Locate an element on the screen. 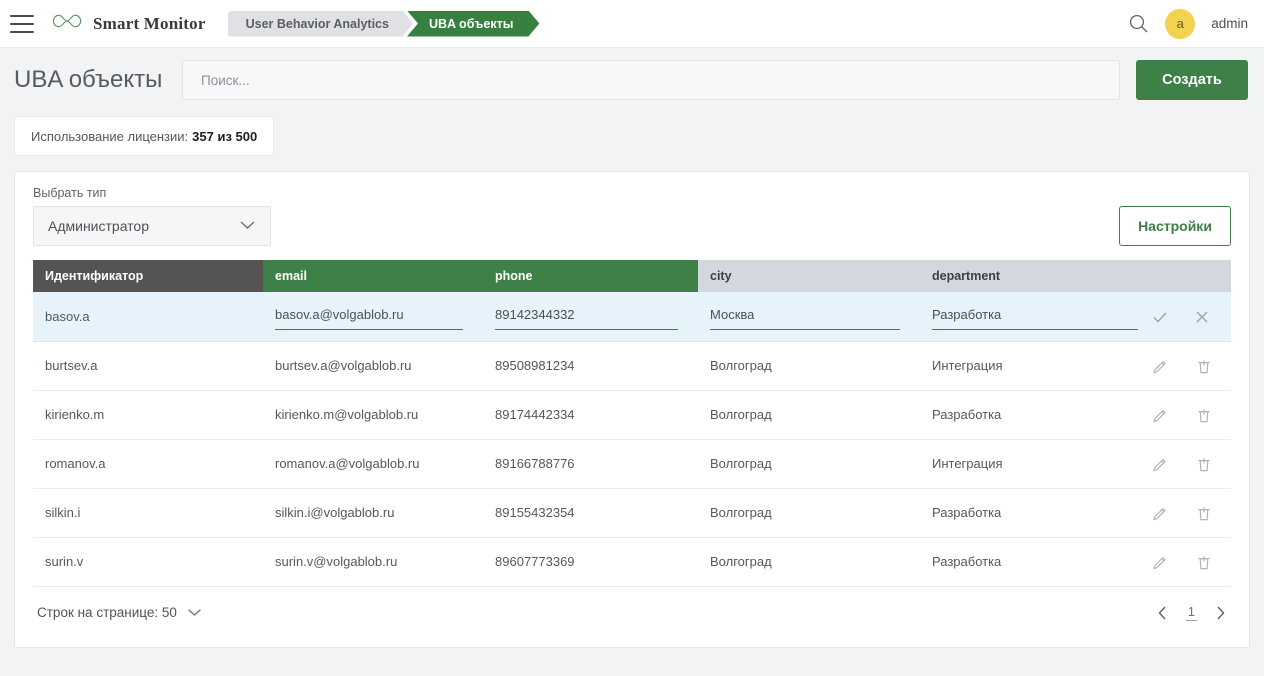 This screenshot has height=676, width=1264. search-input-wrapper is located at coordinates (651, 80).